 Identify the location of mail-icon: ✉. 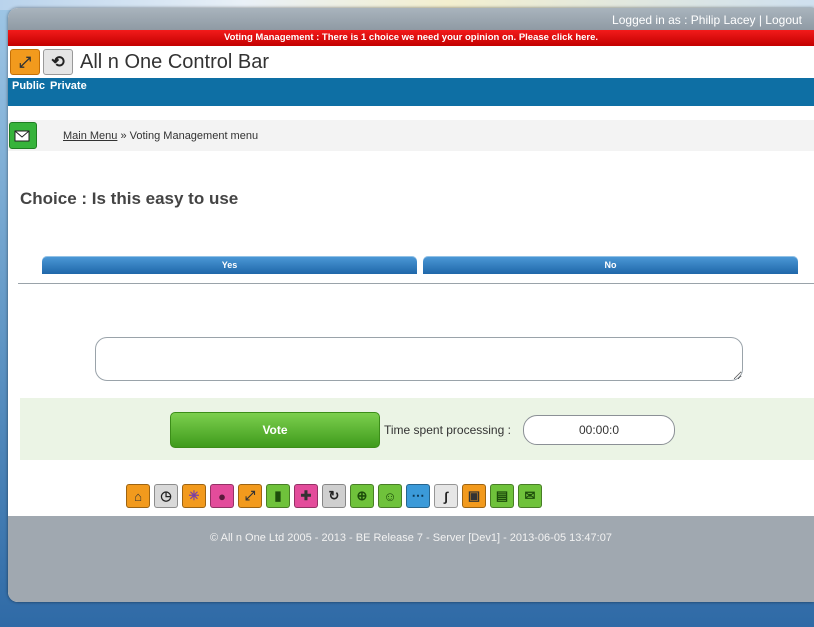
(530, 496).